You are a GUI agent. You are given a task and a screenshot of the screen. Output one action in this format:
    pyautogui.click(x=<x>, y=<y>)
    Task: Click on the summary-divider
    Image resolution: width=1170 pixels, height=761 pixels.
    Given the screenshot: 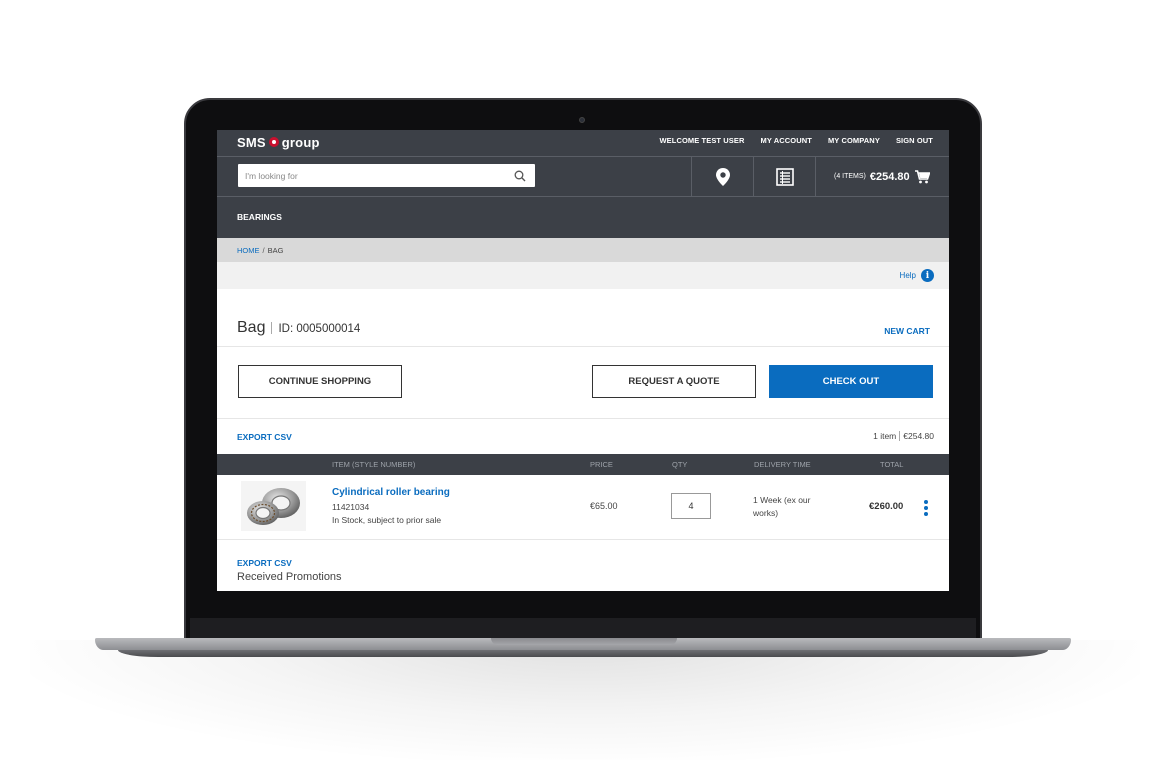 What is the action you would take?
    pyautogui.click(x=900, y=436)
    